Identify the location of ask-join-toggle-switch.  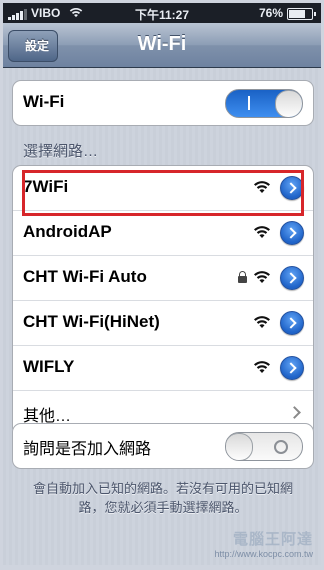
(264, 446).